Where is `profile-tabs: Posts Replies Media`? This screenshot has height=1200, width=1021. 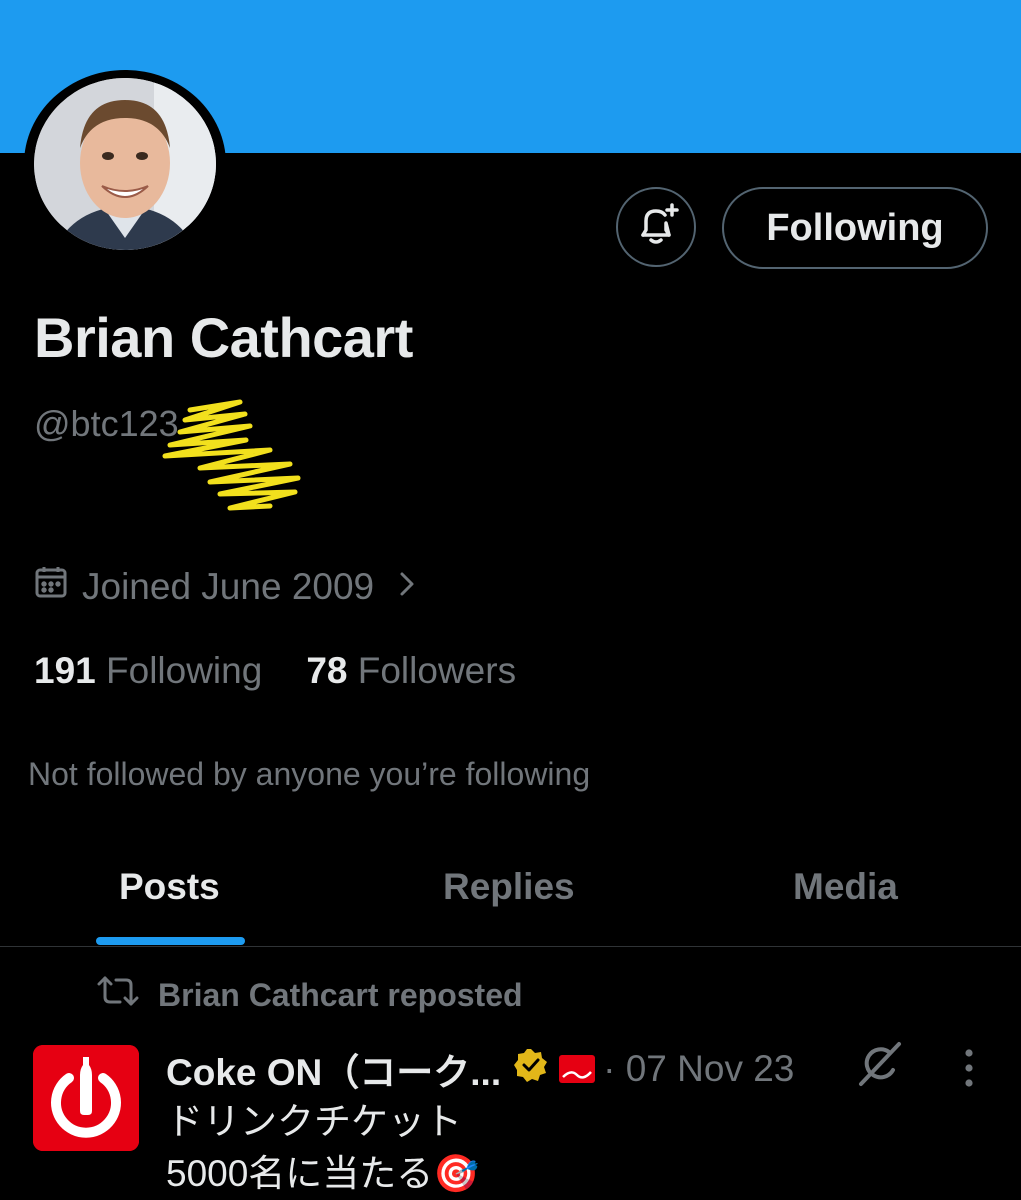 profile-tabs: Posts Replies Media is located at coordinates (510, 898).